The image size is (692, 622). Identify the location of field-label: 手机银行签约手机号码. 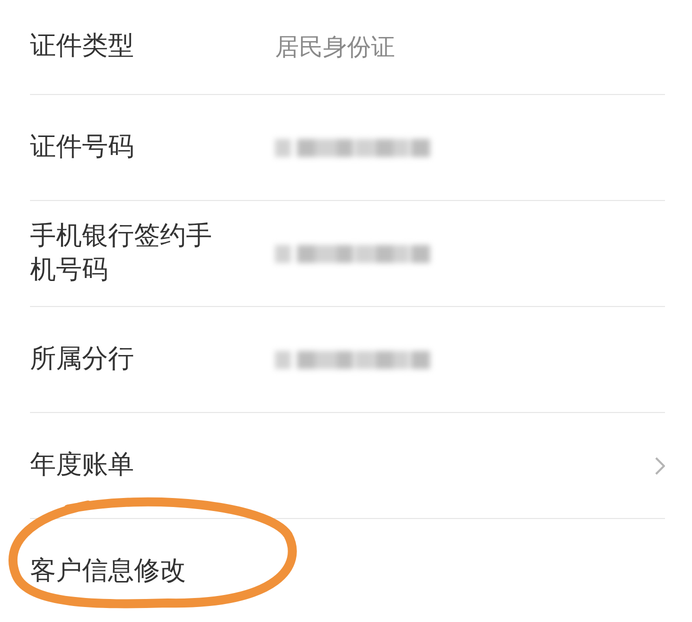
(121, 253).